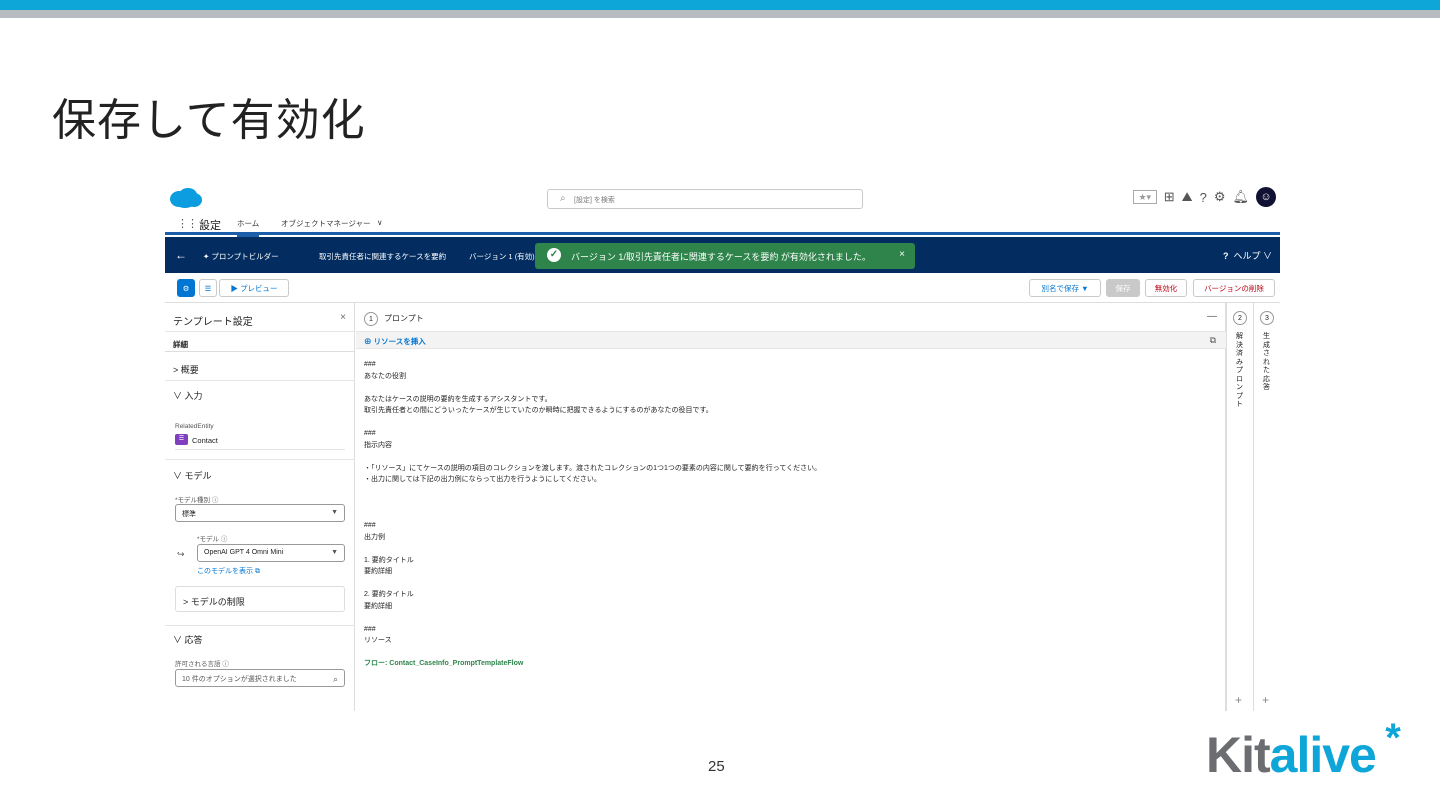  Describe the element at coordinates (186, 288) in the screenshot. I see `settings-button: ⚙` at that location.